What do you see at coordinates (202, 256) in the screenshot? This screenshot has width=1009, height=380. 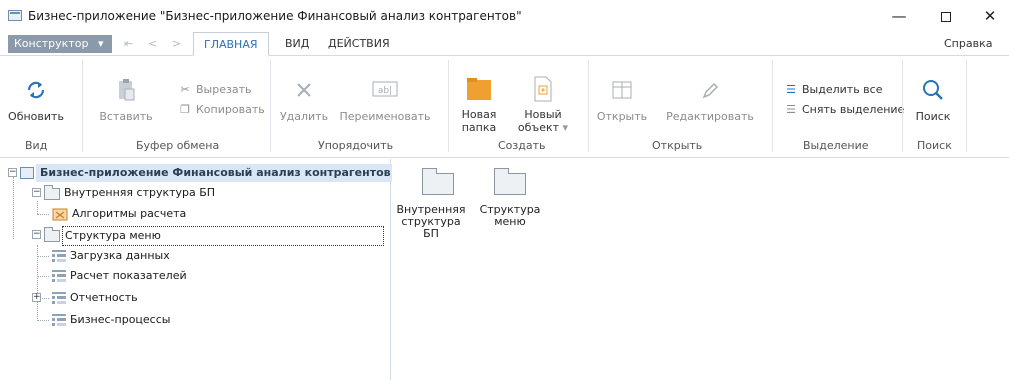 I see `tree-item-data-load: Загрузка данных` at bounding box center [202, 256].